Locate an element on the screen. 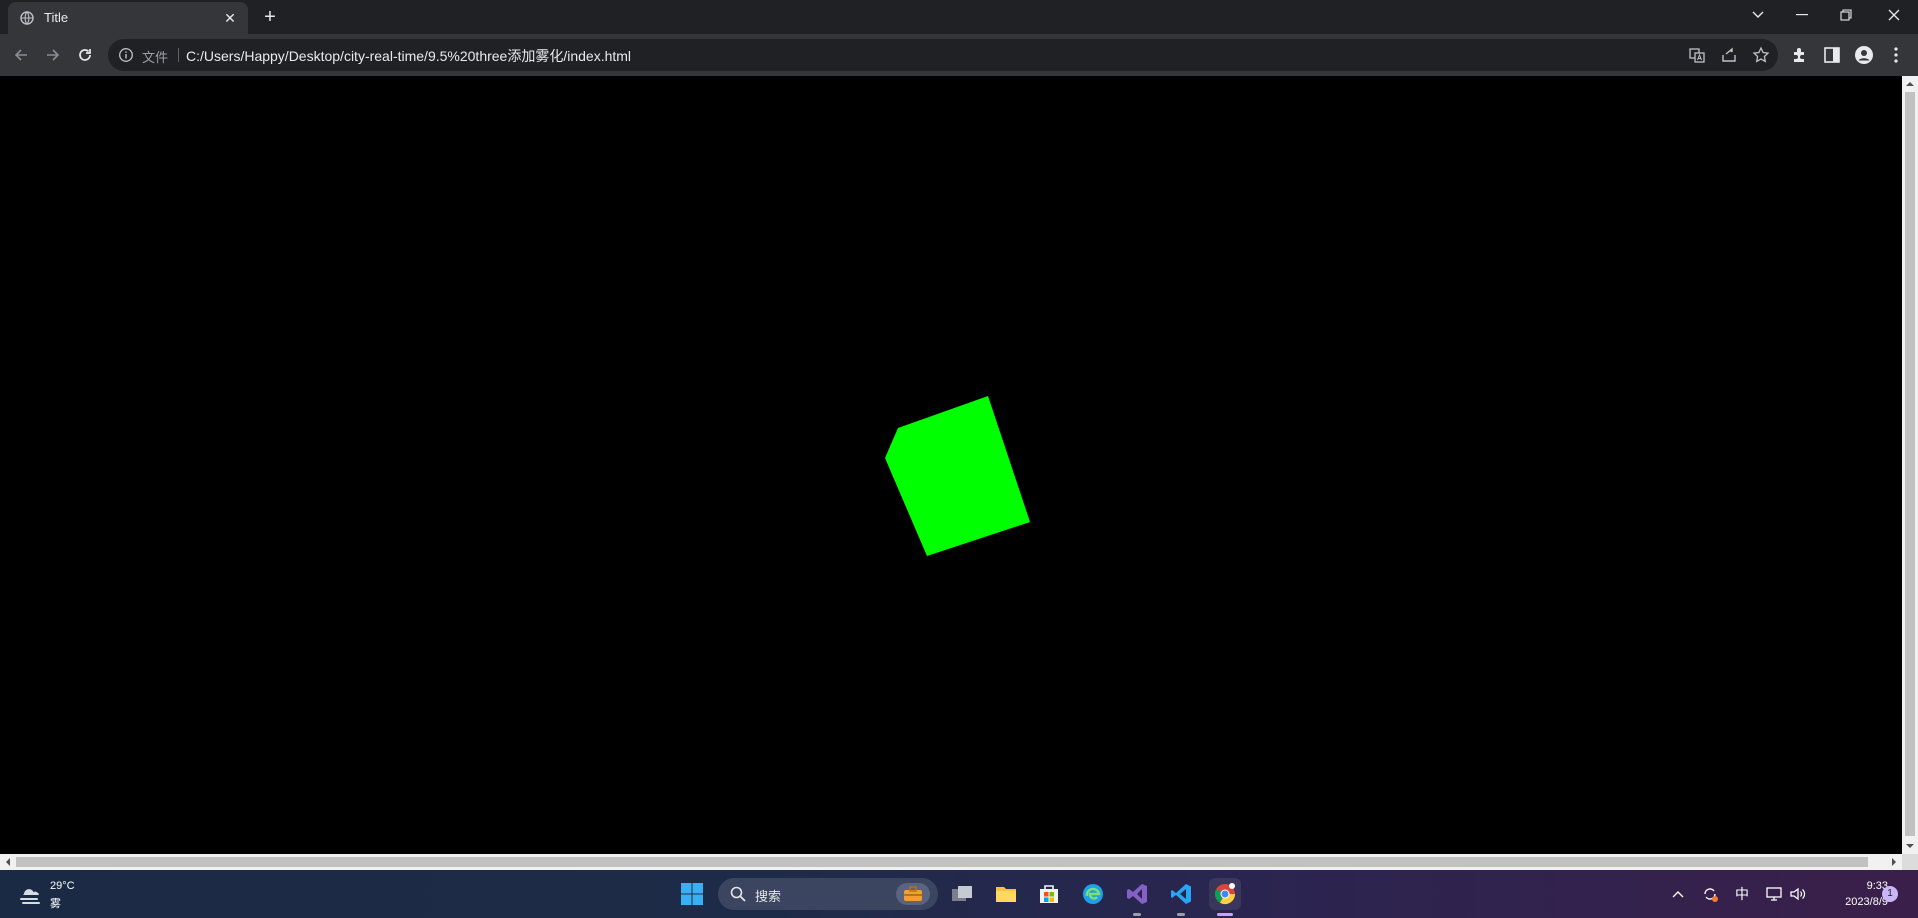 The width and height of the screenshot is (1918, 918). restore-icon is located at coordinates (1846, 15).